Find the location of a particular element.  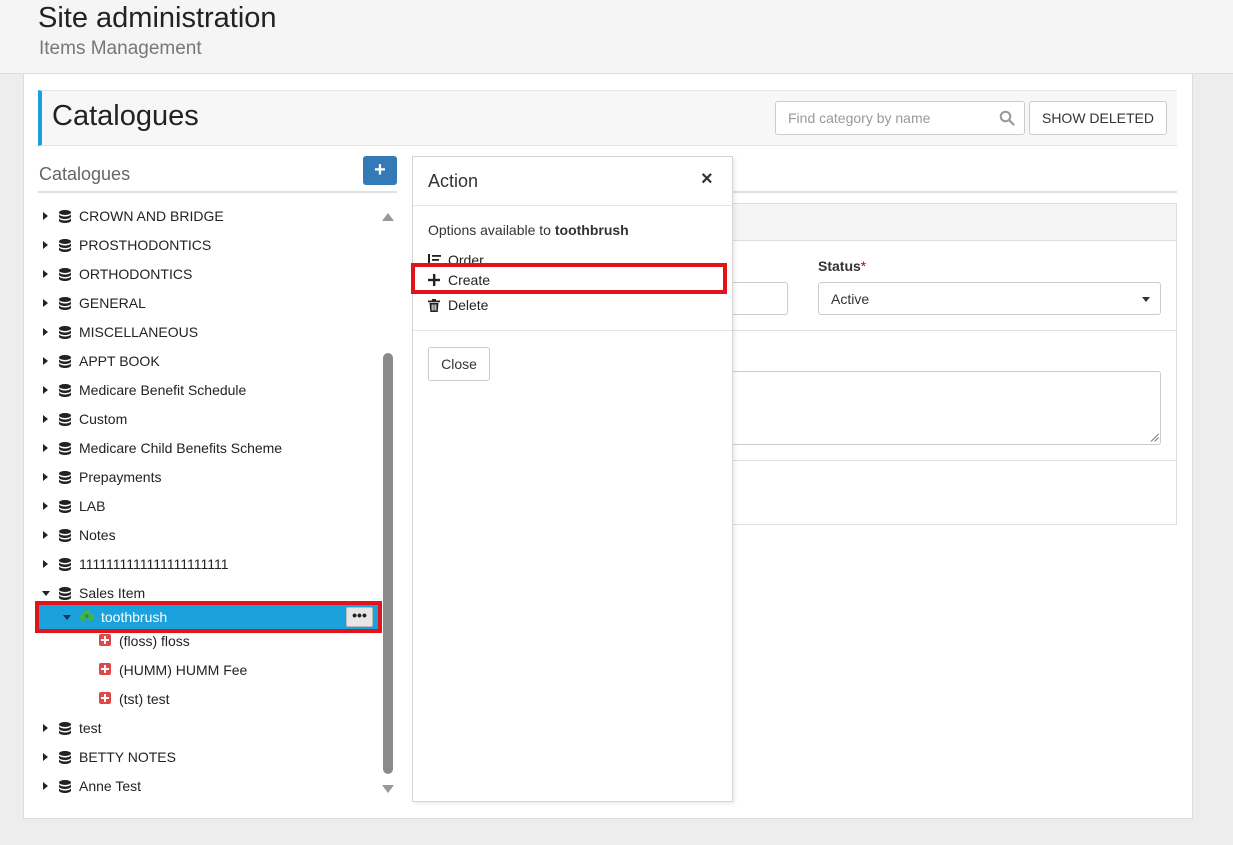

tree-item: MISCELLANEOUS is located at coordinates (210, 332).